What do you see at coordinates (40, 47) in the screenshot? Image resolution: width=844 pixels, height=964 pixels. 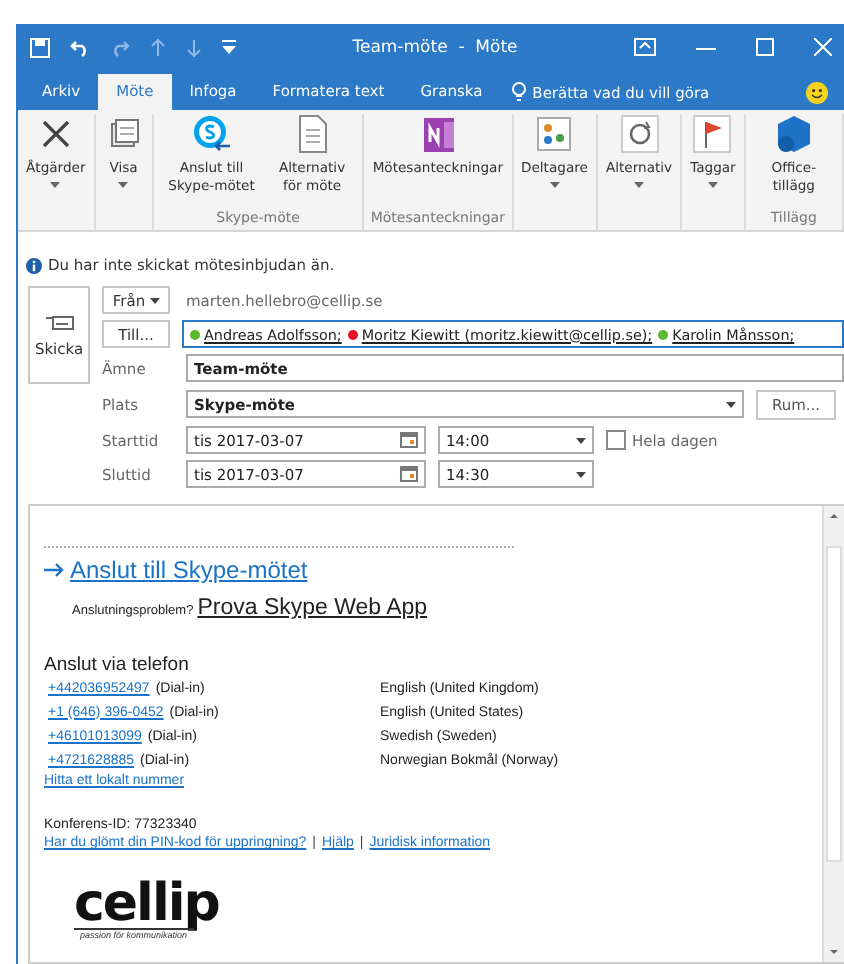 I see `save-icon` at bounding box center [40, 47].